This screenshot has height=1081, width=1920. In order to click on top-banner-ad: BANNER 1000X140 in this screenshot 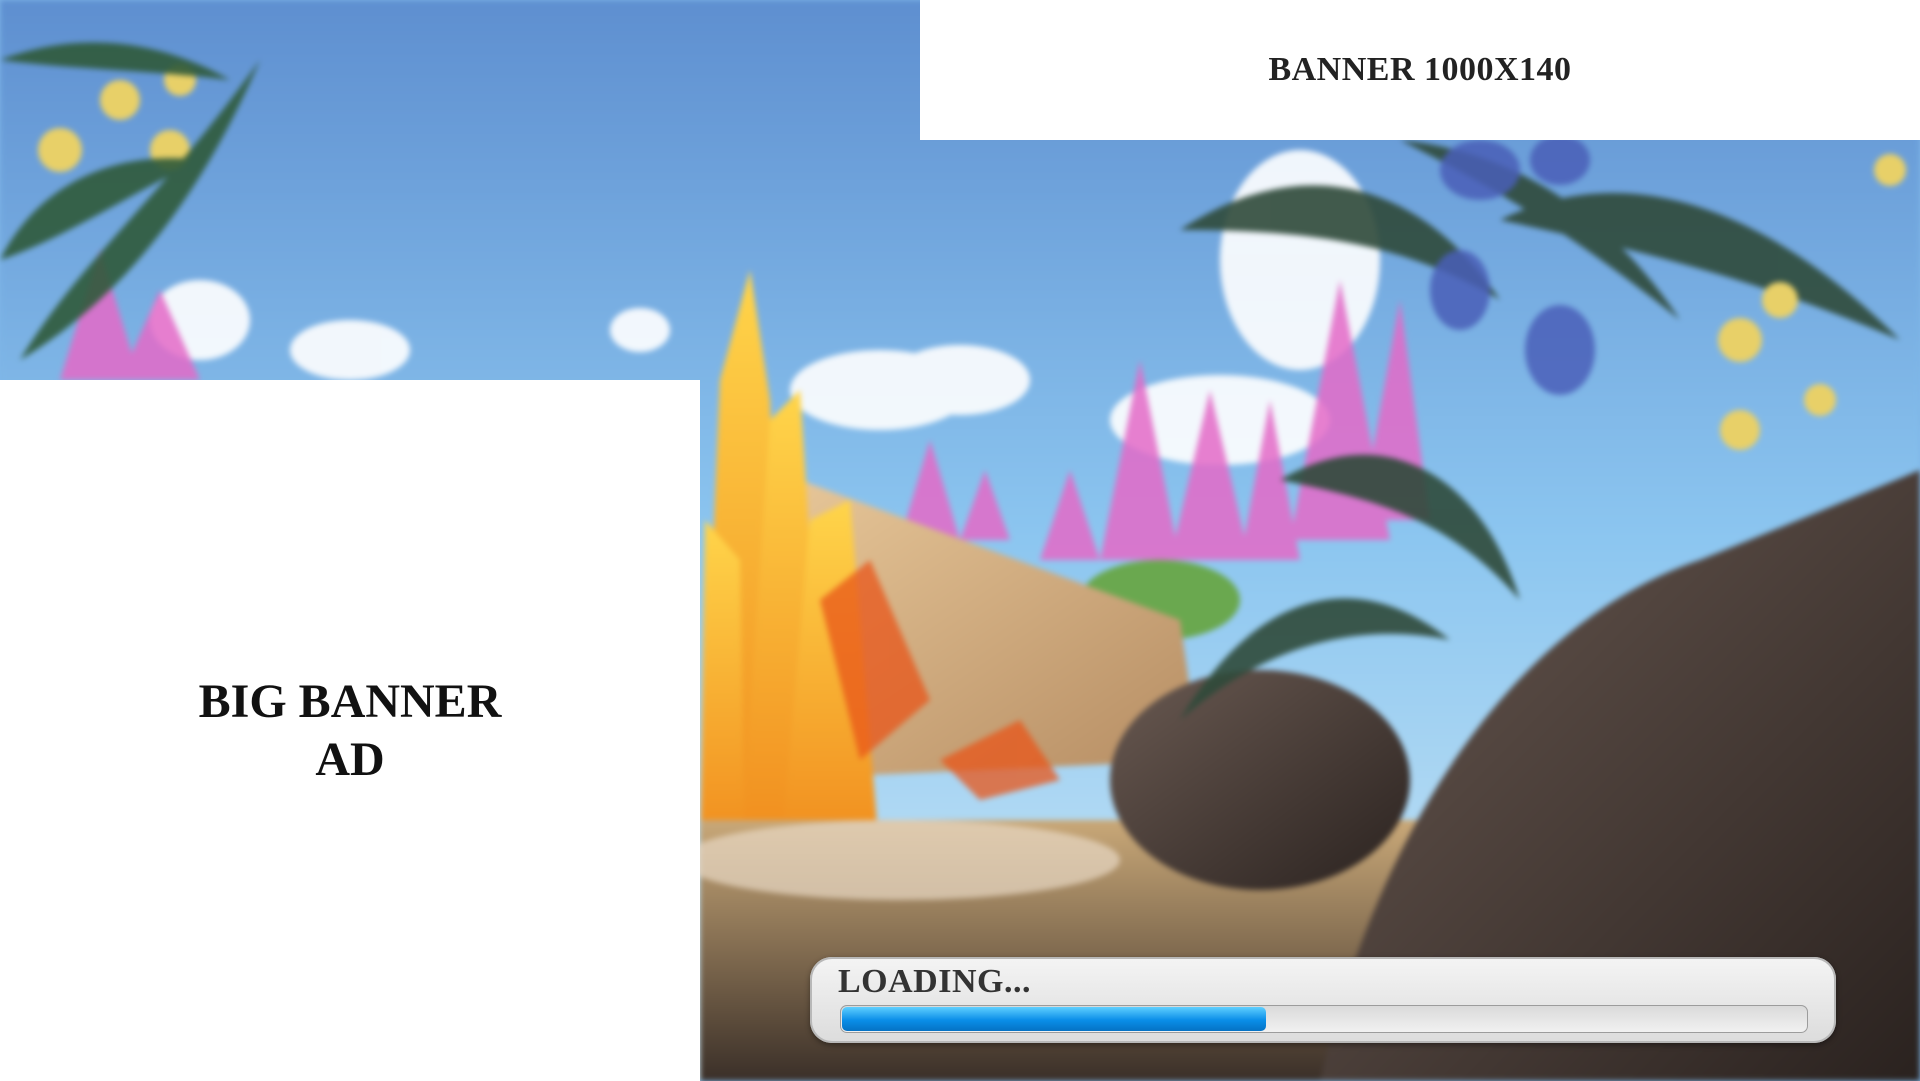, I will do `click(1420, 70)`.